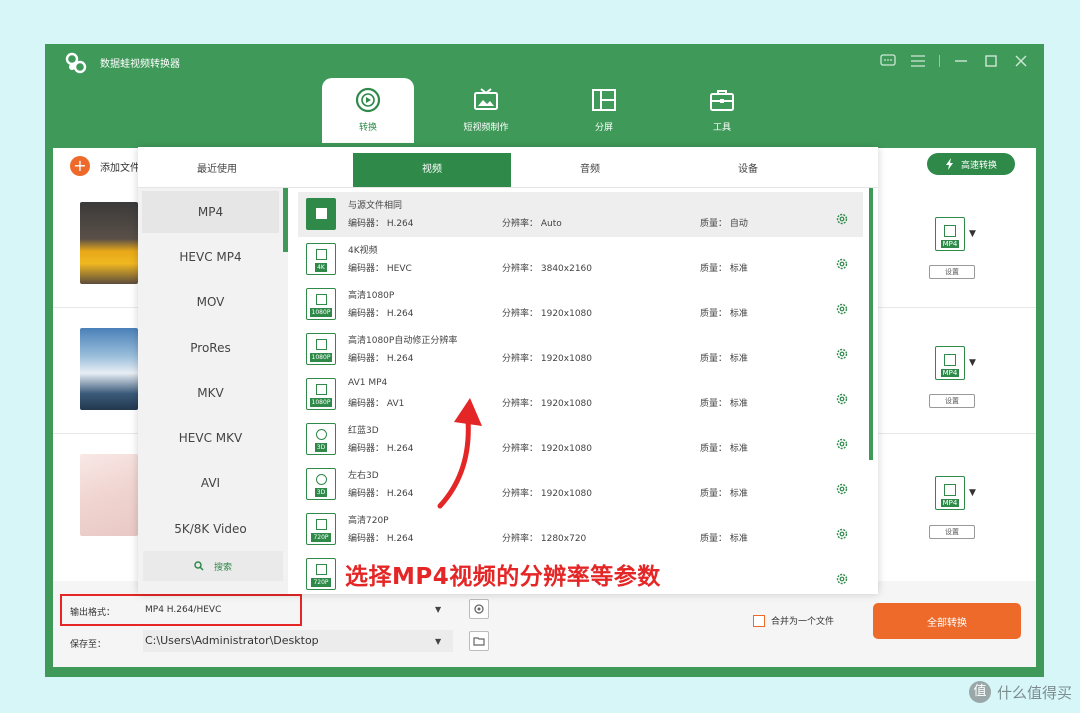  I want to click on format-item-mkv: MKV, so click(210, 393).